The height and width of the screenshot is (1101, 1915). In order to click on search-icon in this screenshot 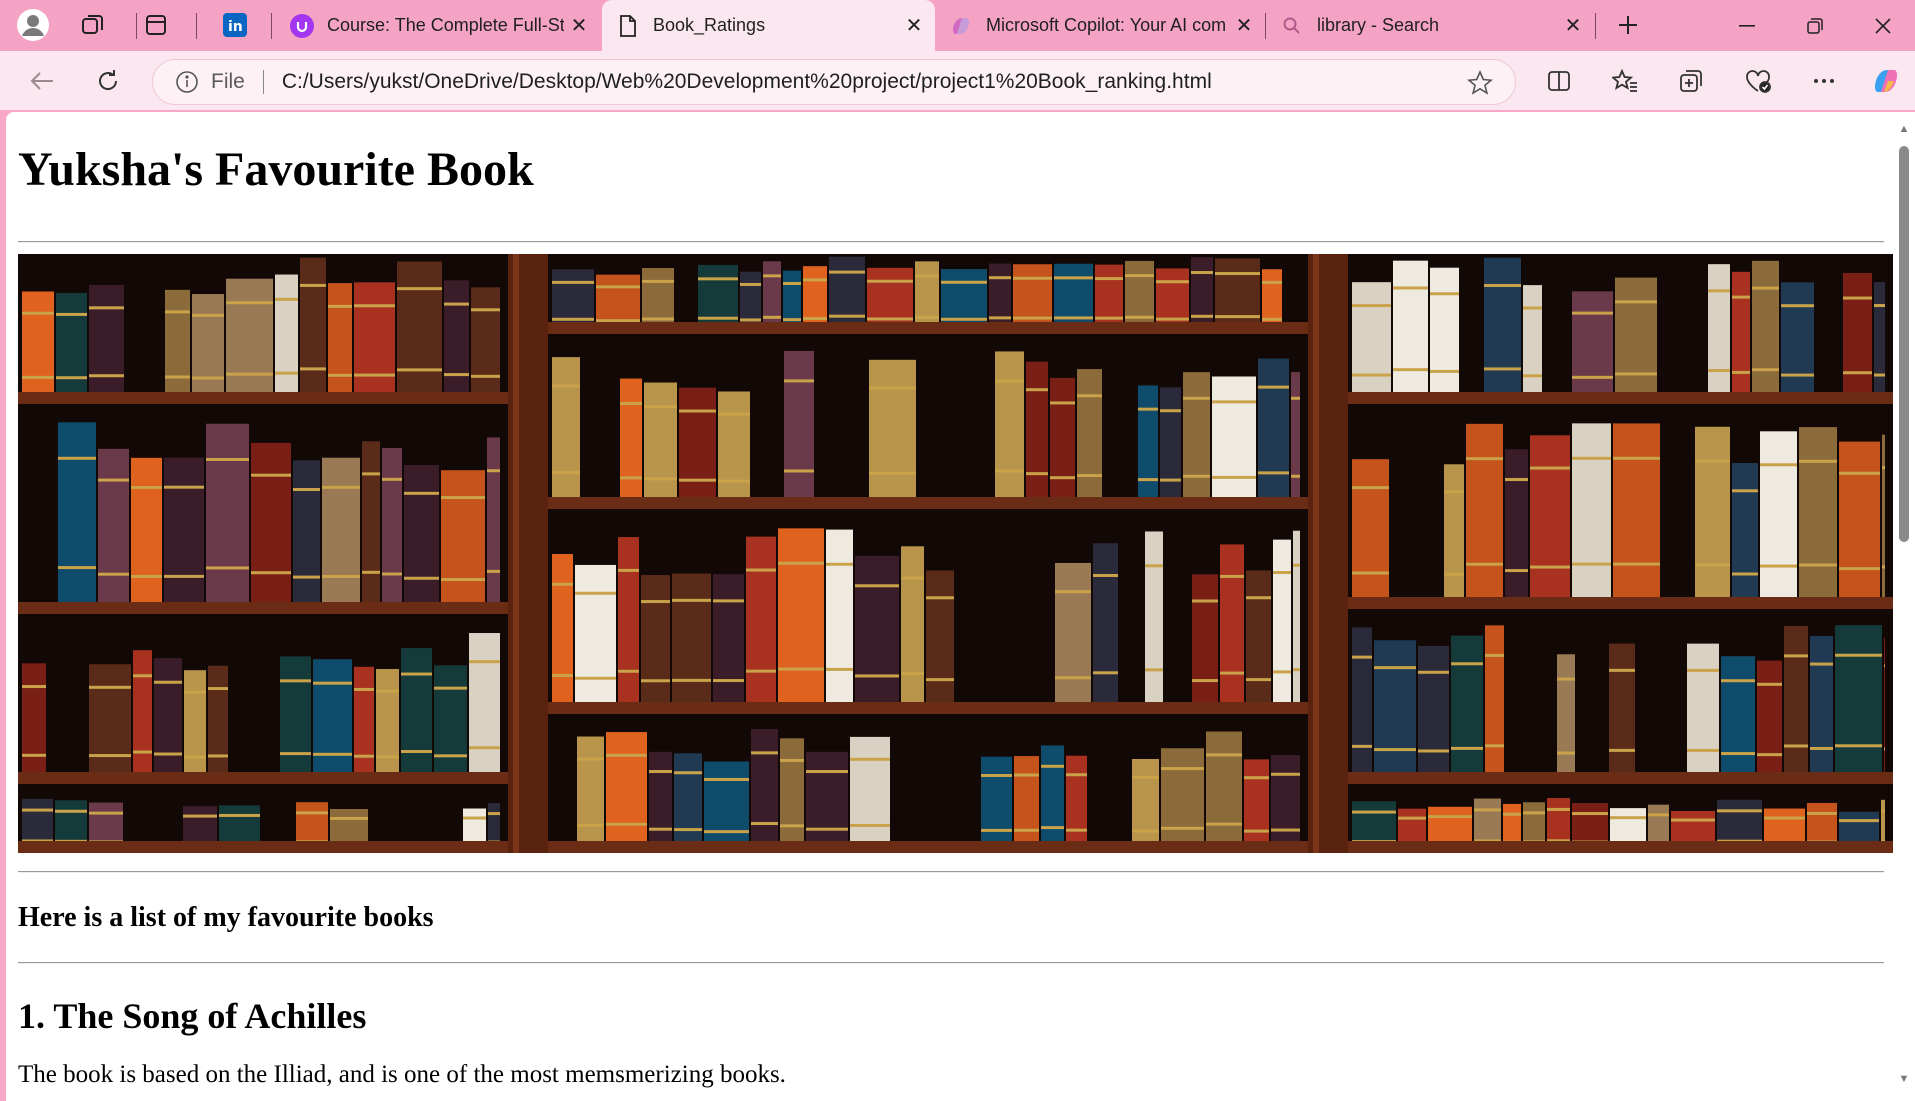, I will do `click(1292, 26)`.